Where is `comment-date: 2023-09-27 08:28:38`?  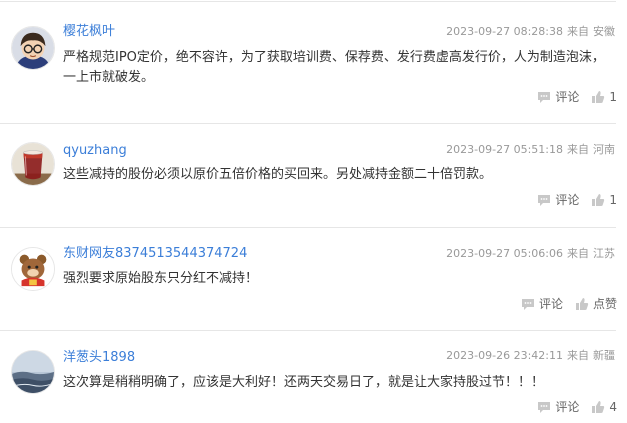 comment-date: 2023-09-27 08:28:38 is located at coordinates (504, 31).